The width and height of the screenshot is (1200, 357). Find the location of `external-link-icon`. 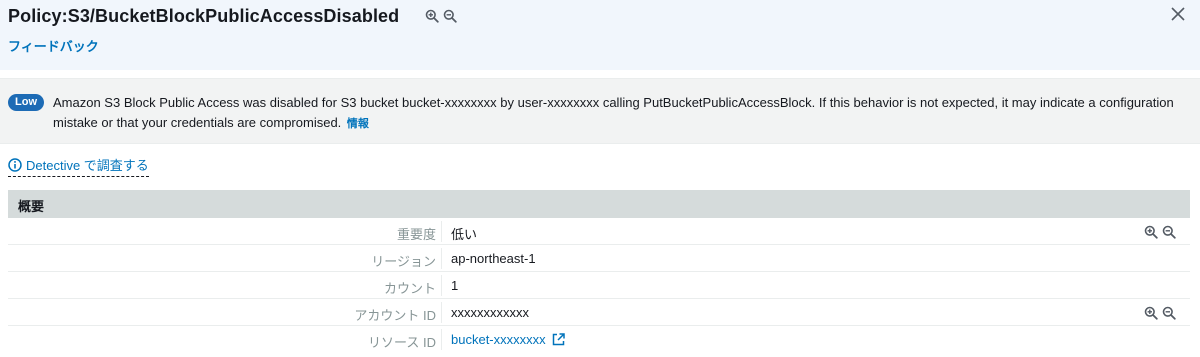

external-link-icon is located at coordinates (558, 339).